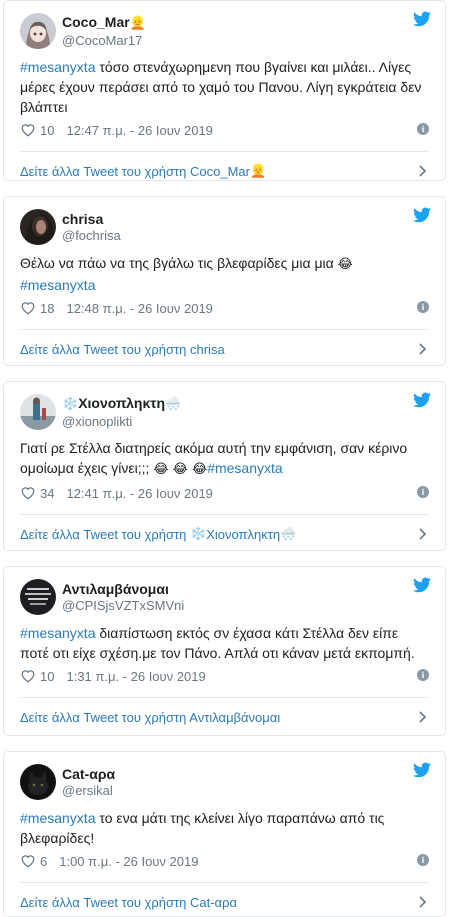  Describe the element at coordinates (224, 166) in the screenshot. I see `more-tweets-link: Δείτε άλλα Tweet του χρήστη Coco_Mar 👱` at that location.